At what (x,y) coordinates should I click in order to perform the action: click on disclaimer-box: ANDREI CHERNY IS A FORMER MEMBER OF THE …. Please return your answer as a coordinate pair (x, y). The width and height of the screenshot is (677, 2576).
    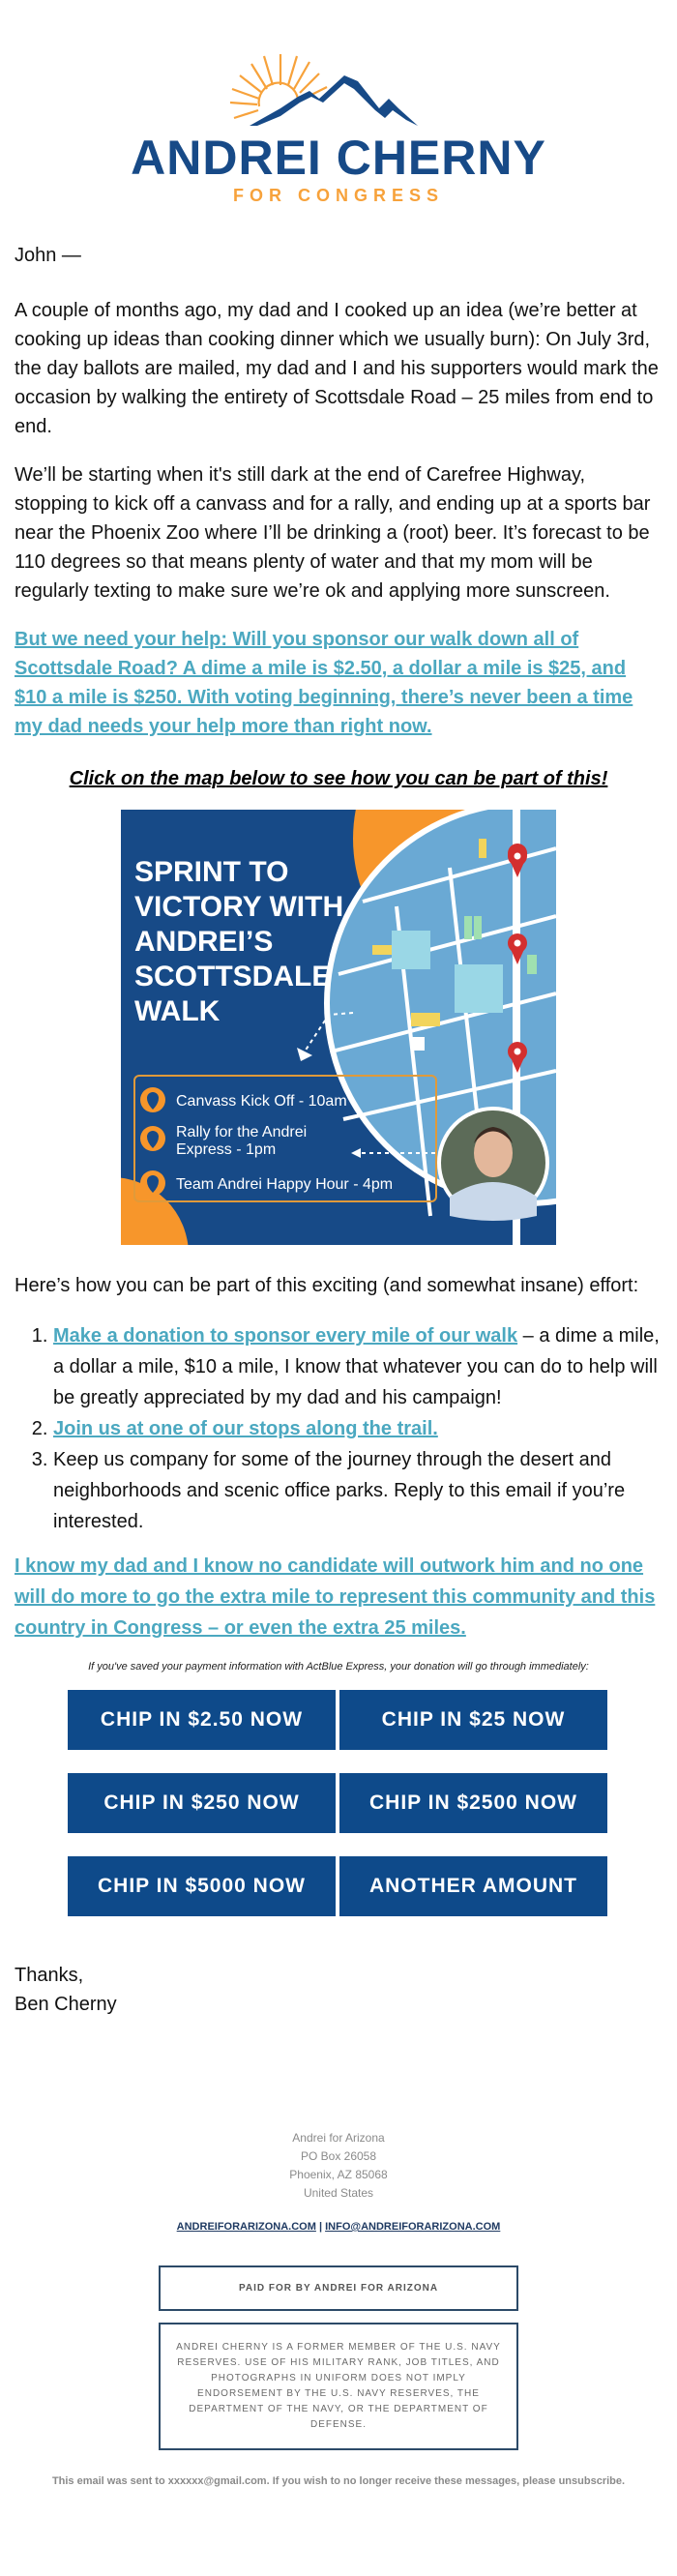
    Looking at the image, I should click on (338, 2387).